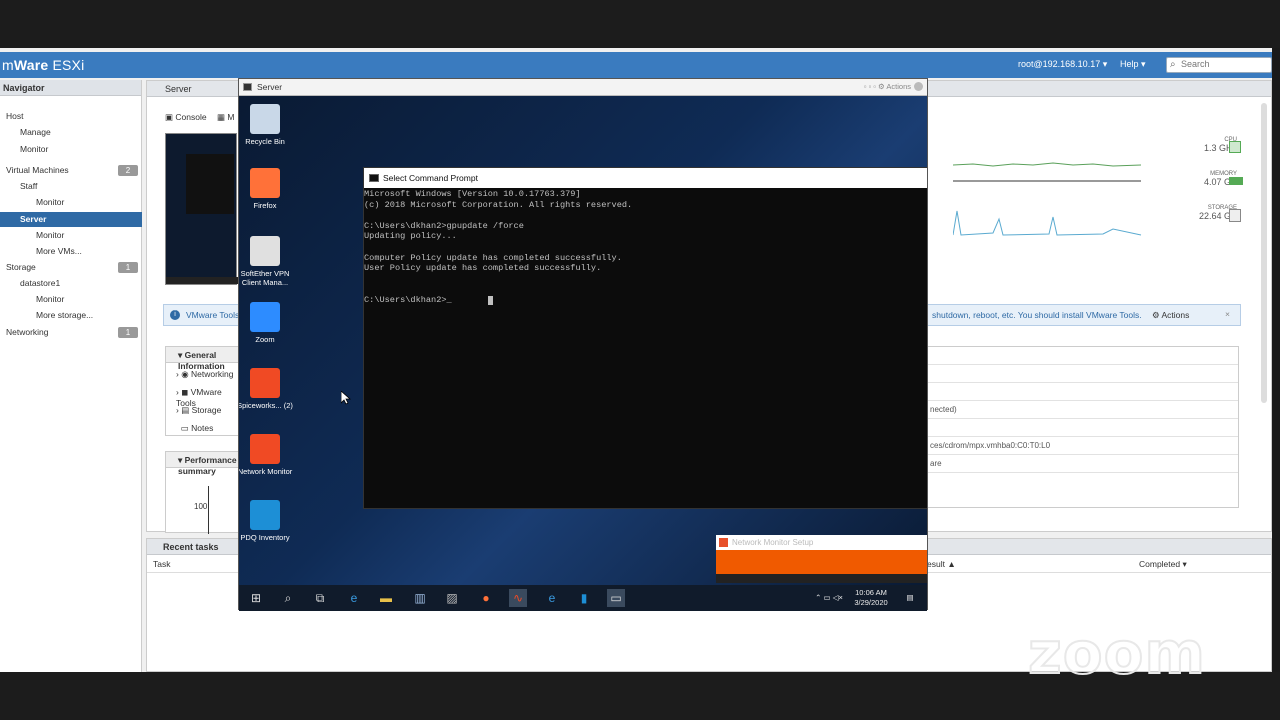  I want to click on cmd-titlebar: Select Command Prompt, so click(645, 178).